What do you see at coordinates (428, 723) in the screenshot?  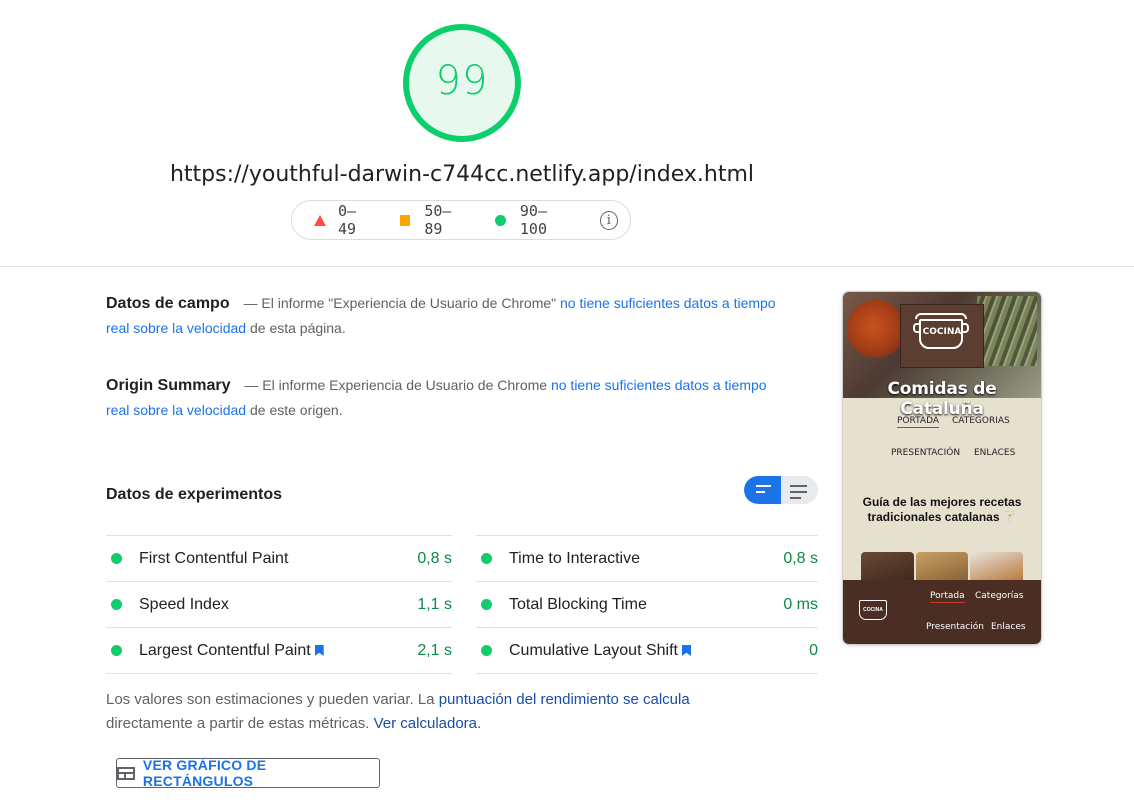 I see `calculator-link: Ver calculadora.` at bounding box center [428, 723].